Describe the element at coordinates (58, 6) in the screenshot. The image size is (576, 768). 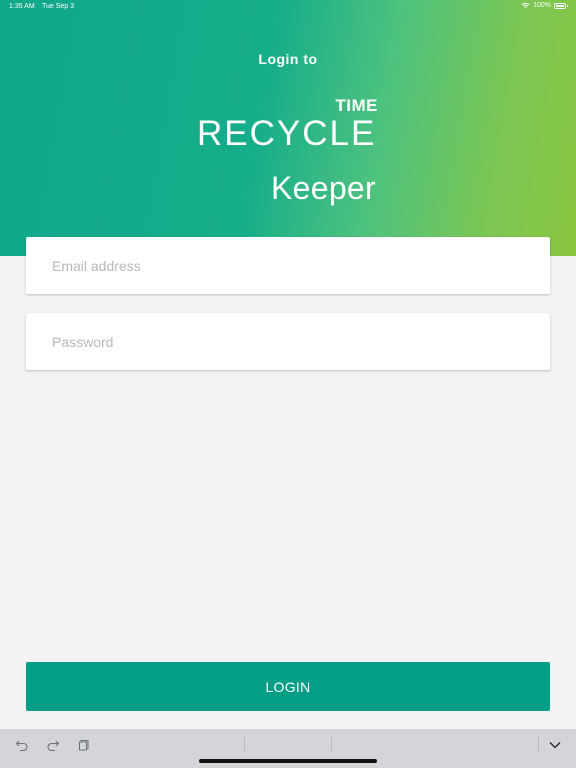
I see `status-date: Tue Sep 3` at that location.